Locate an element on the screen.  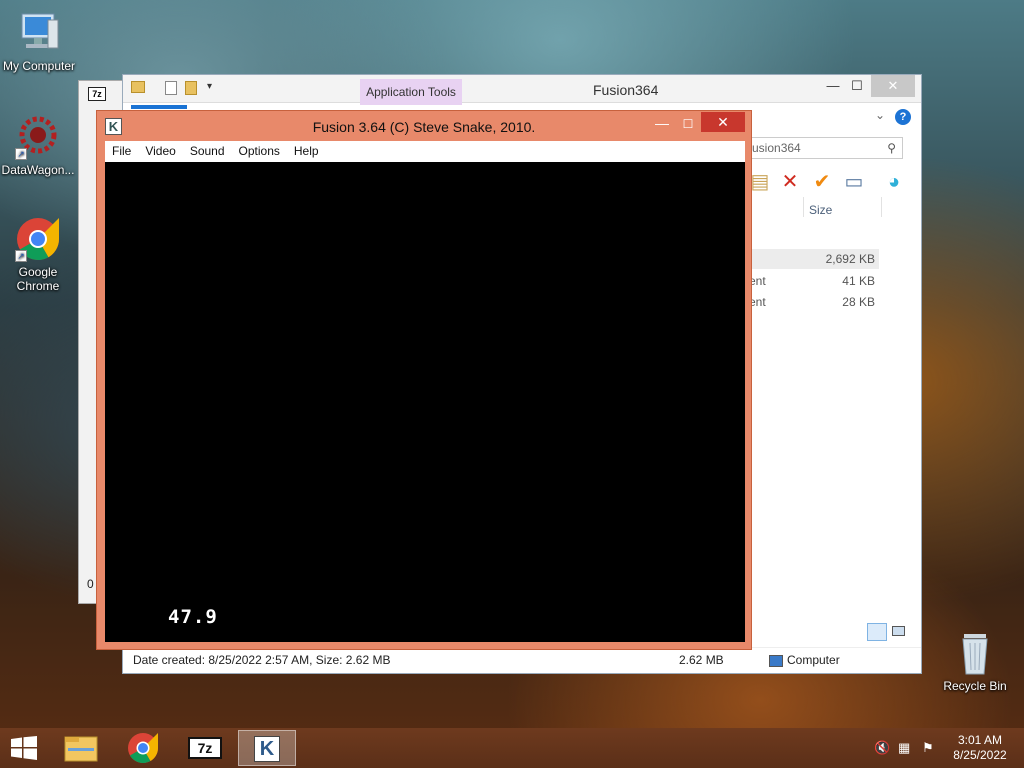
clock-date: 8/25/2022 is located at coordinates (980, 755).